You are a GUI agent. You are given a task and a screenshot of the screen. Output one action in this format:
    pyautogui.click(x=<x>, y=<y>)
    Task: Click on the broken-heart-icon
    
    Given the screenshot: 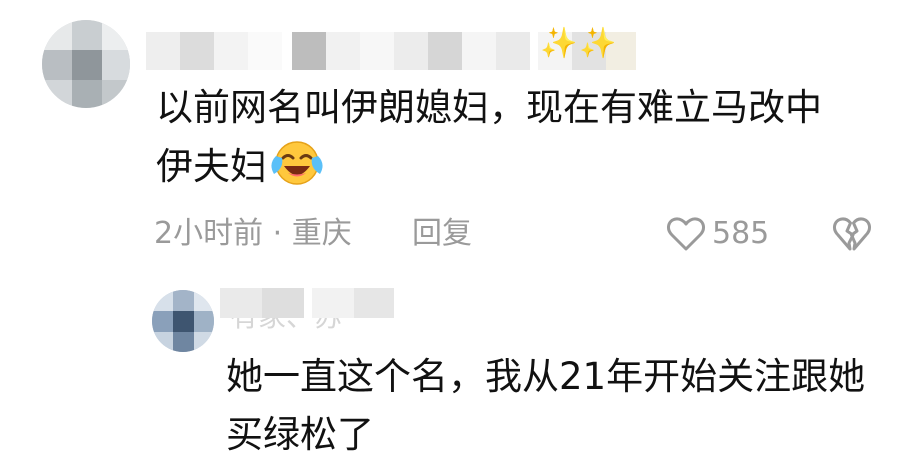 What is the action you would take?
    pyautogui.click(x=852, y=241)
    